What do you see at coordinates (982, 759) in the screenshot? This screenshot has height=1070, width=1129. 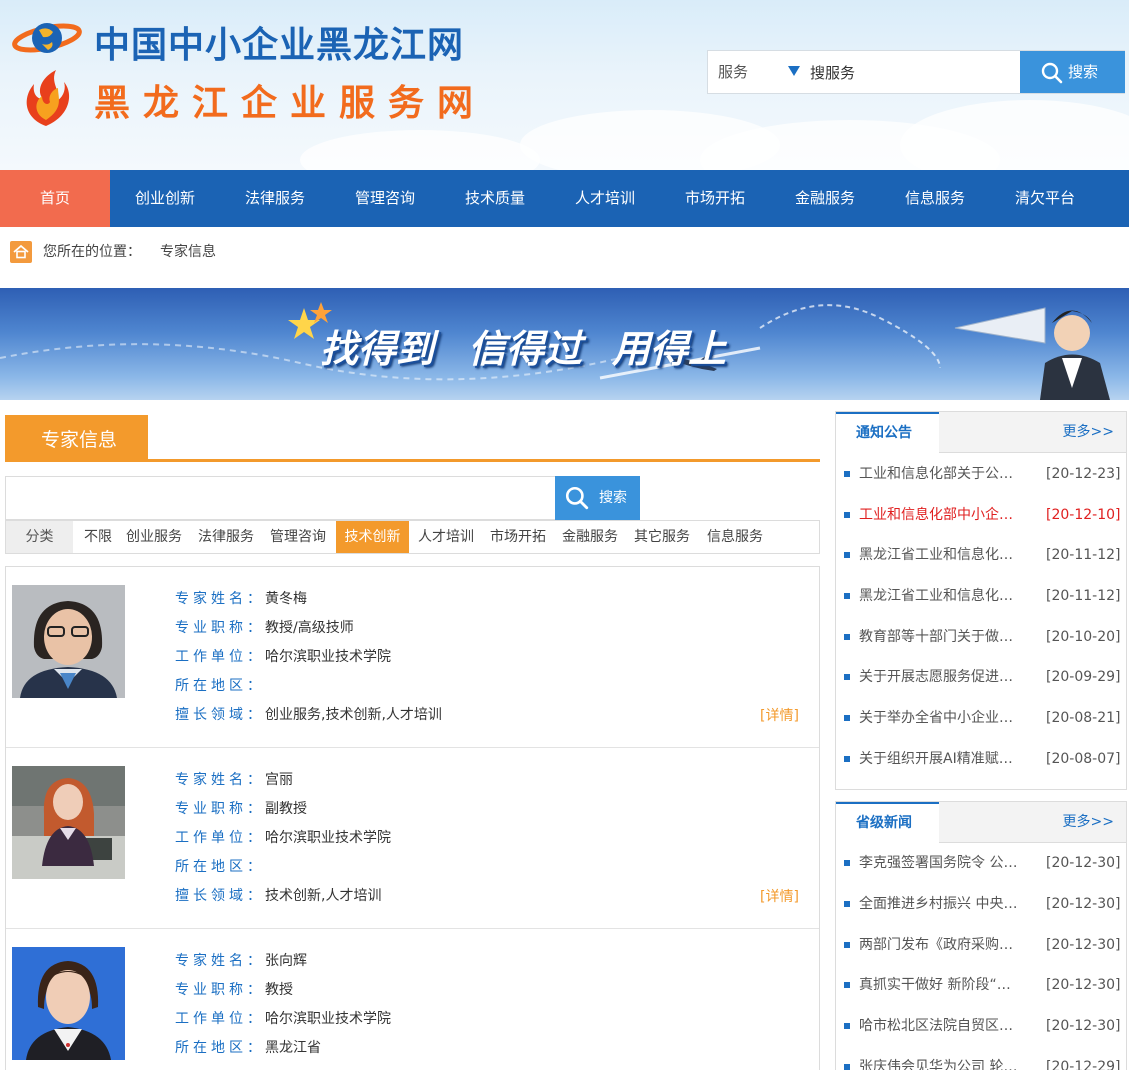 I see `notice-item: 关于组织开展AI精准赋… [20-08-07]` at bounding box center [982, 759].